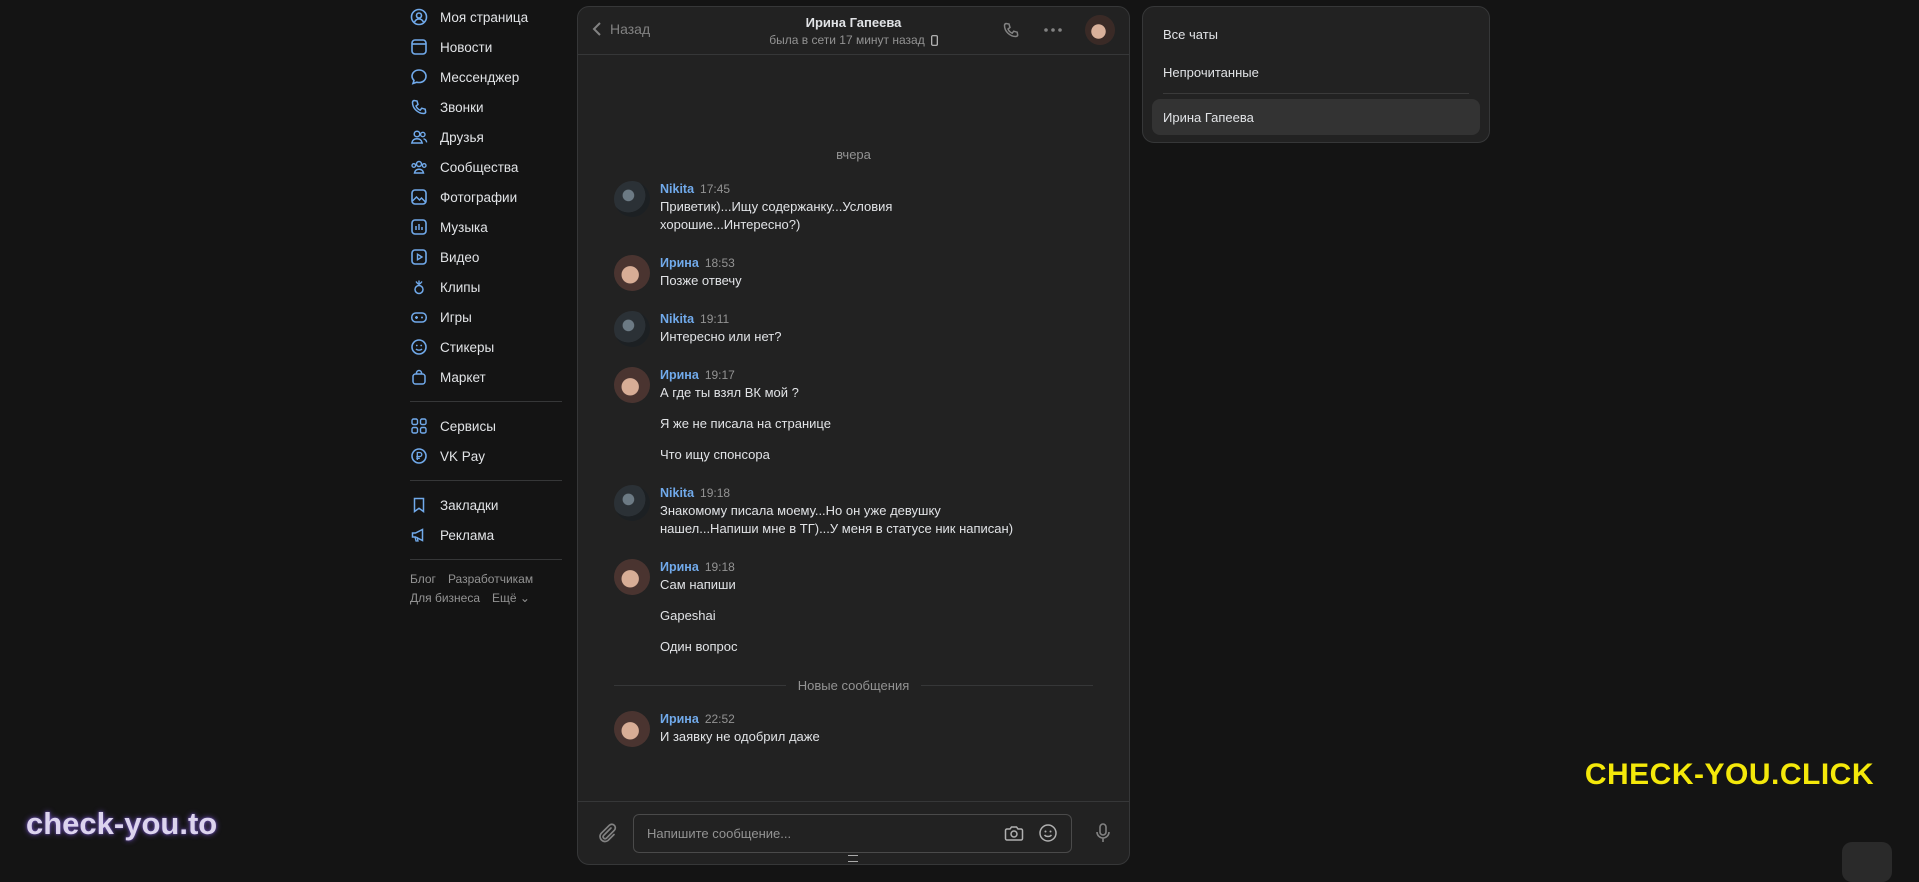 Image resolution: width=1919 pixels, height=882 pixels. What do you see at coordinates (486, 107) in the screenshot?
I see `nav-item-calls: Звонки` at bounding box center [486, 107].